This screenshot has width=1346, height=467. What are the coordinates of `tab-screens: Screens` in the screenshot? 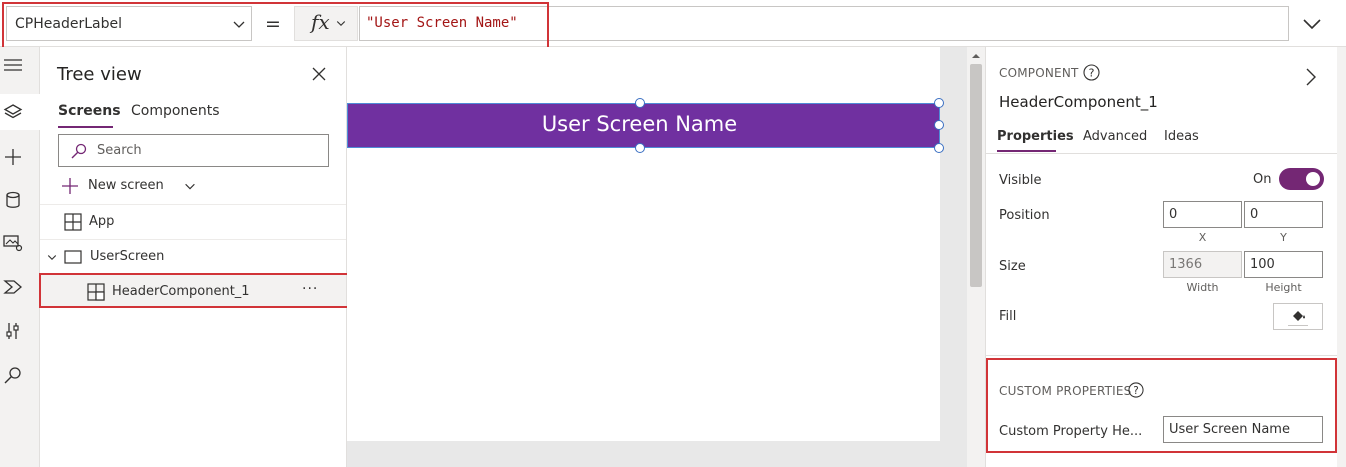 It's located at (89, 111).